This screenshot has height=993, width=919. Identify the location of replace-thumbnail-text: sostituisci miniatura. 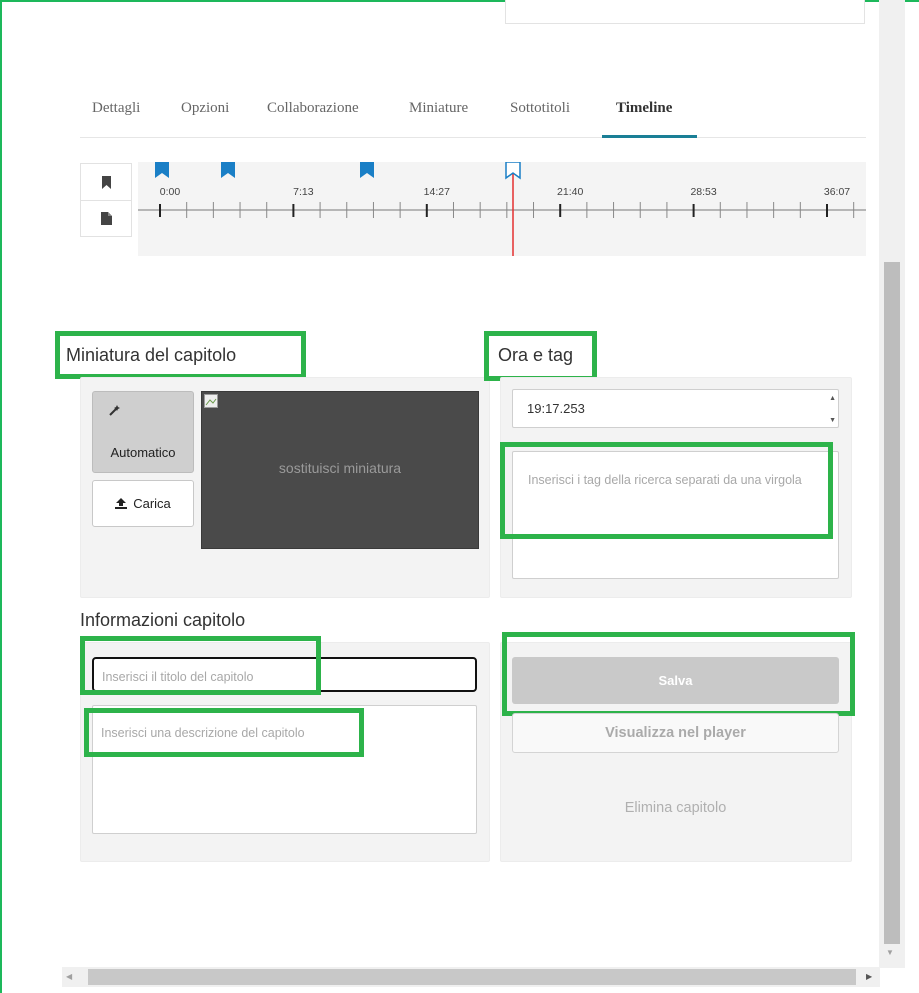
(340, 468).